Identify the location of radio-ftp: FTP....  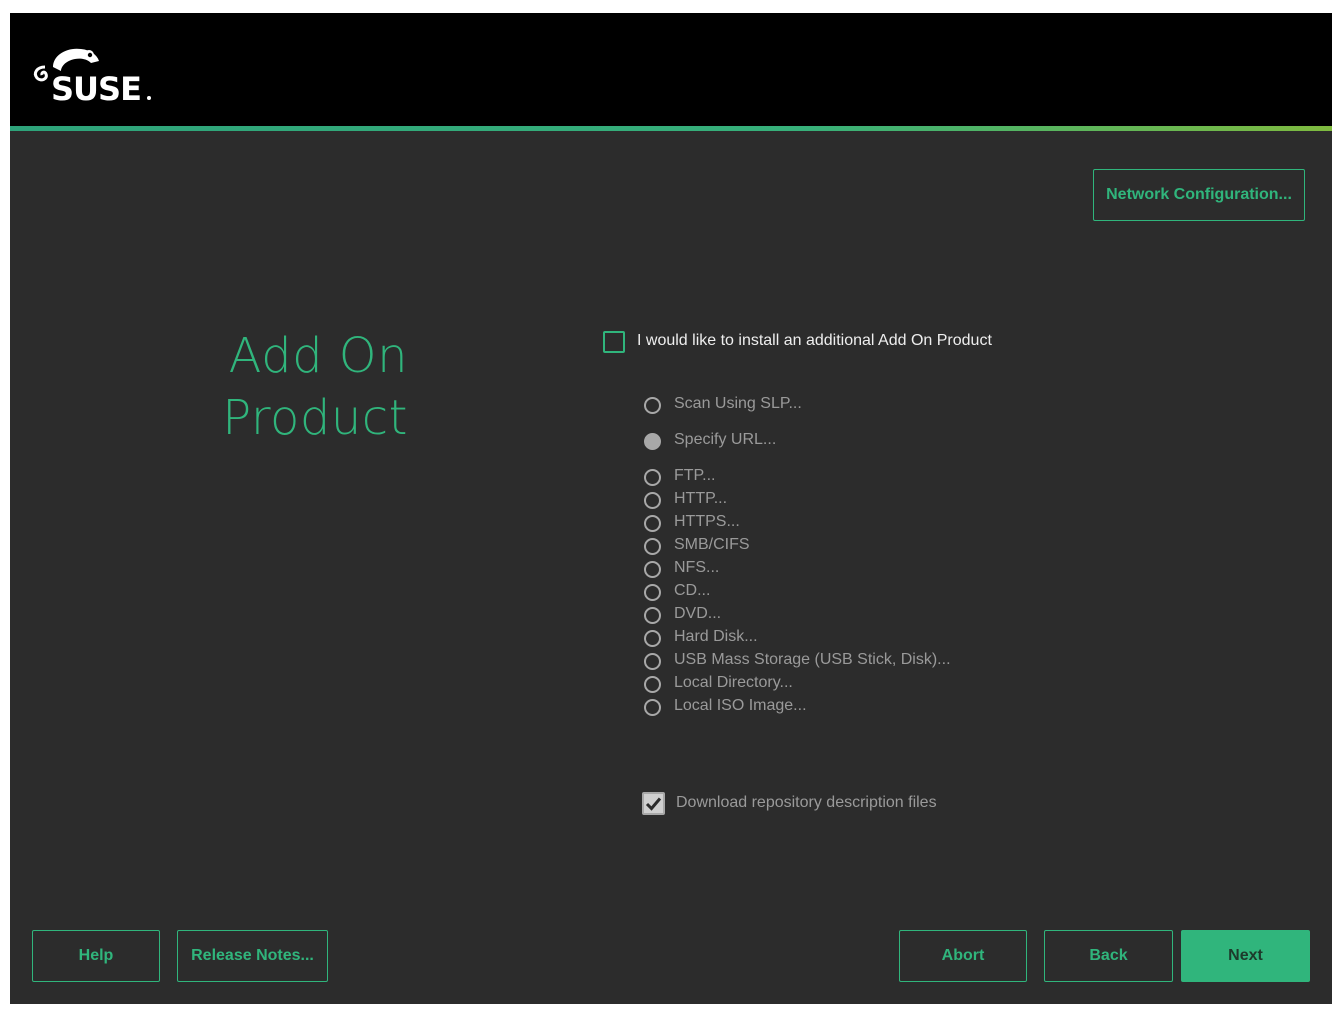
(844, 477).